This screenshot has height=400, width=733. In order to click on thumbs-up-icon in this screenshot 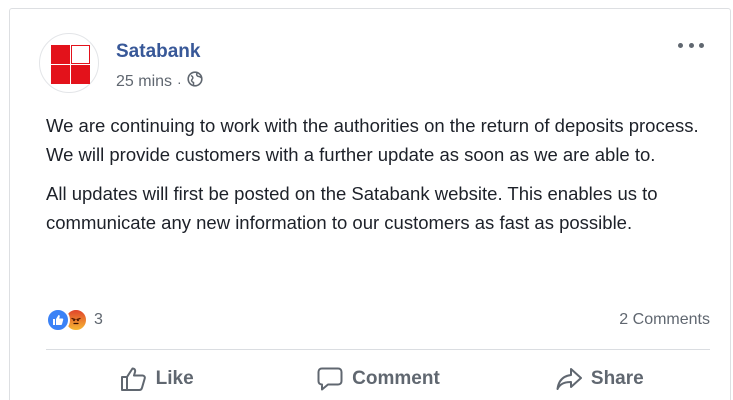, I will do `click(134, 379)`.